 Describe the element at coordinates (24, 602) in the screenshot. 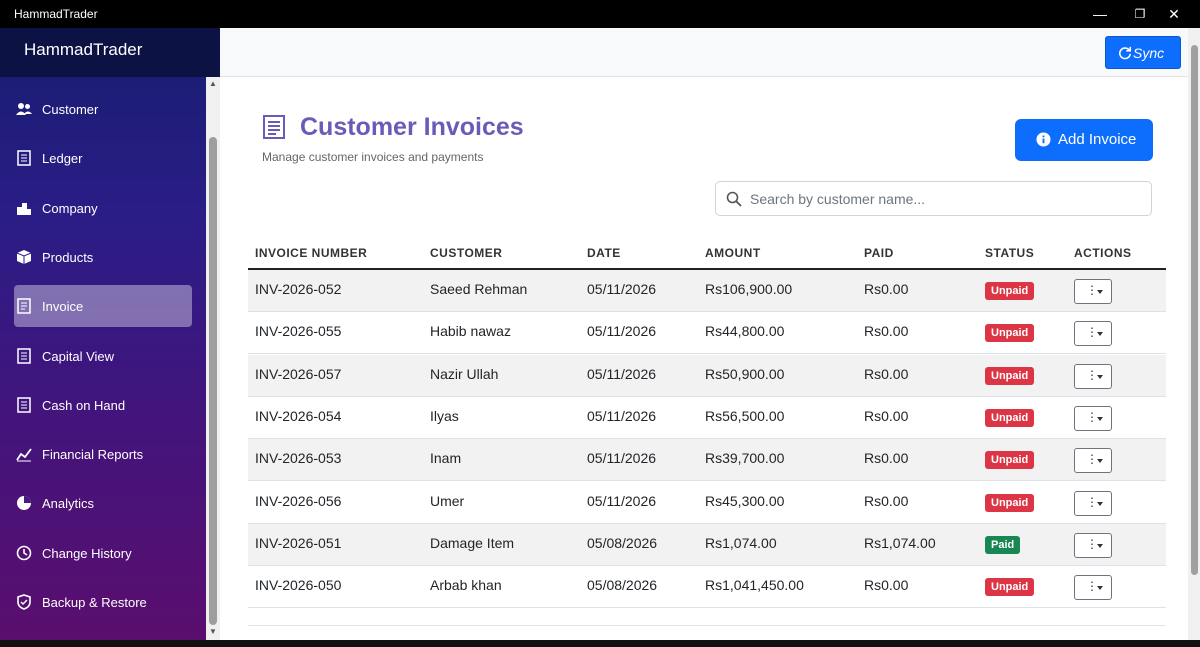

I see `shield-icon` at that location.